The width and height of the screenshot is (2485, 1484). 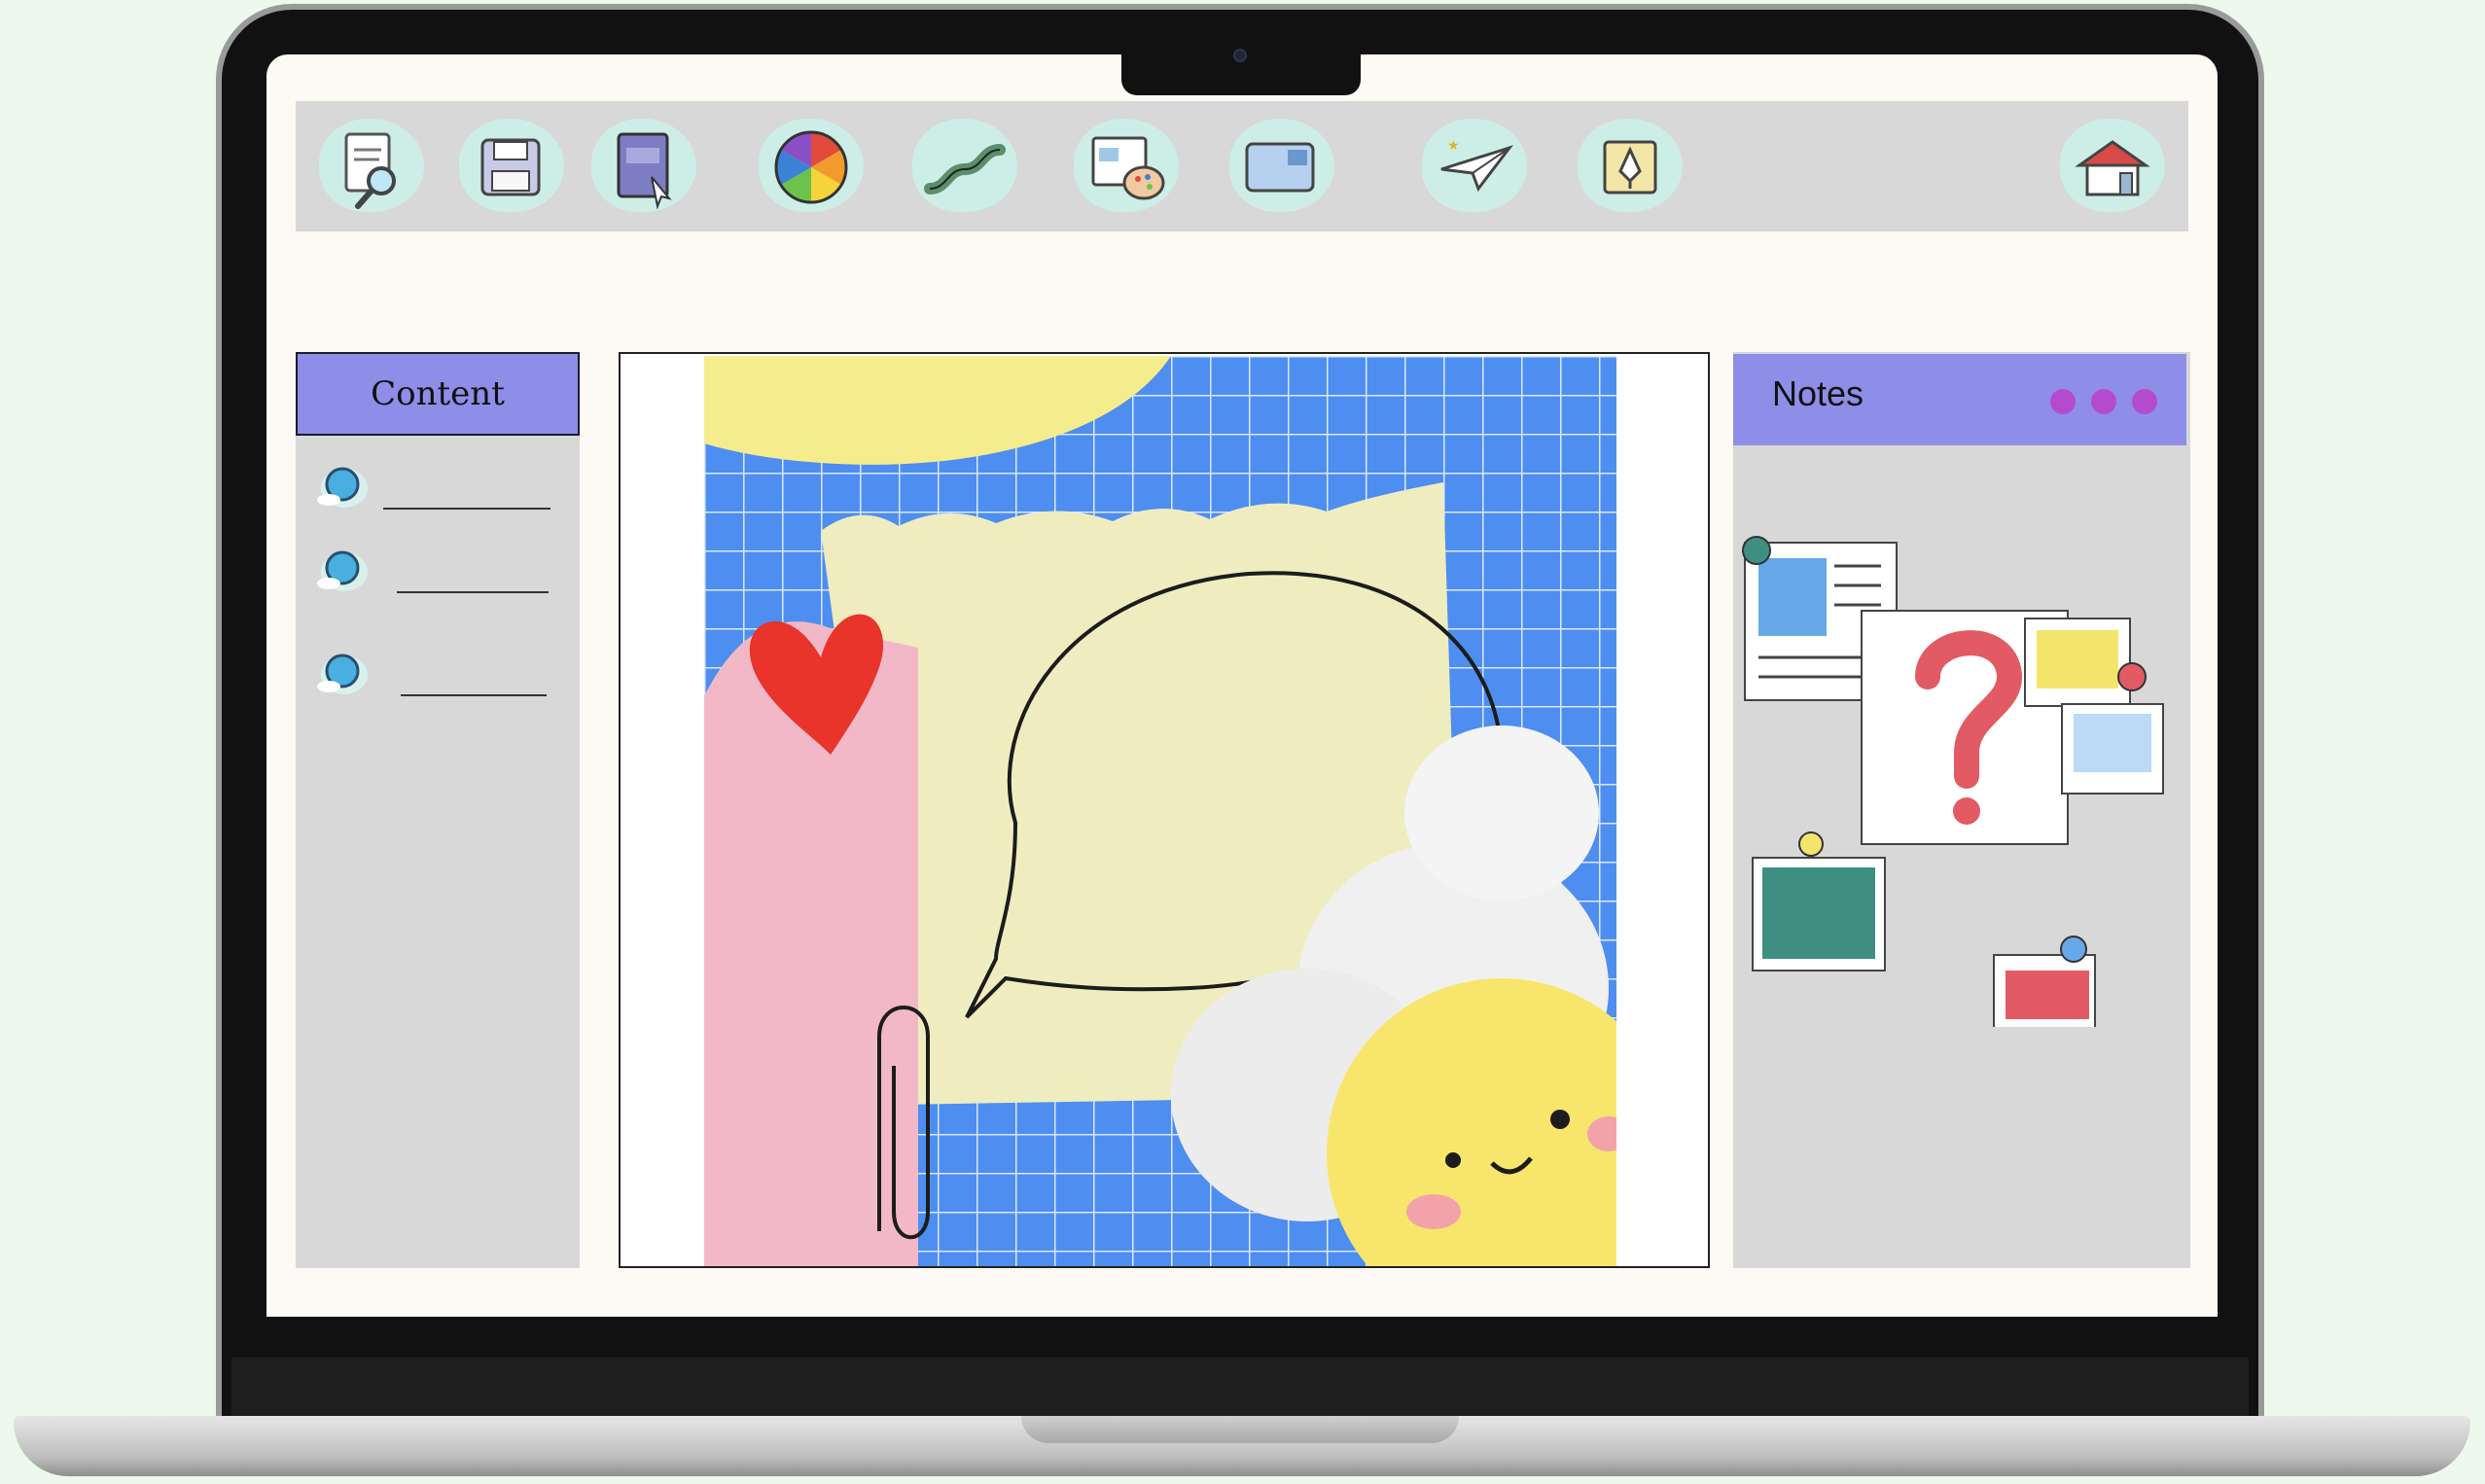 What do you see at coordinates (2112, 168) in the screenshot?
I see `home-icon` at bounding box center [2112, 168].